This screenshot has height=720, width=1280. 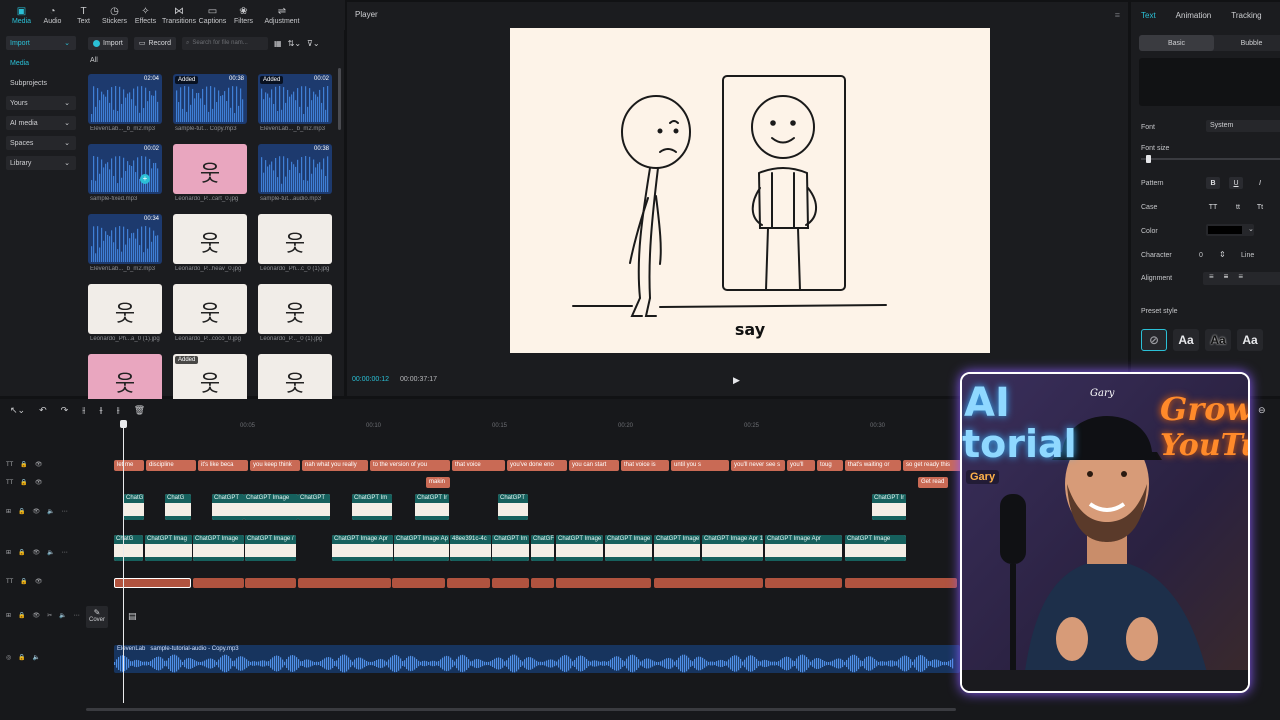 What do you see at coordinates (179, 15) in the screenshot?
I see `tool-transitions: ⋈ Transitions` at bounding box center [179, 15].